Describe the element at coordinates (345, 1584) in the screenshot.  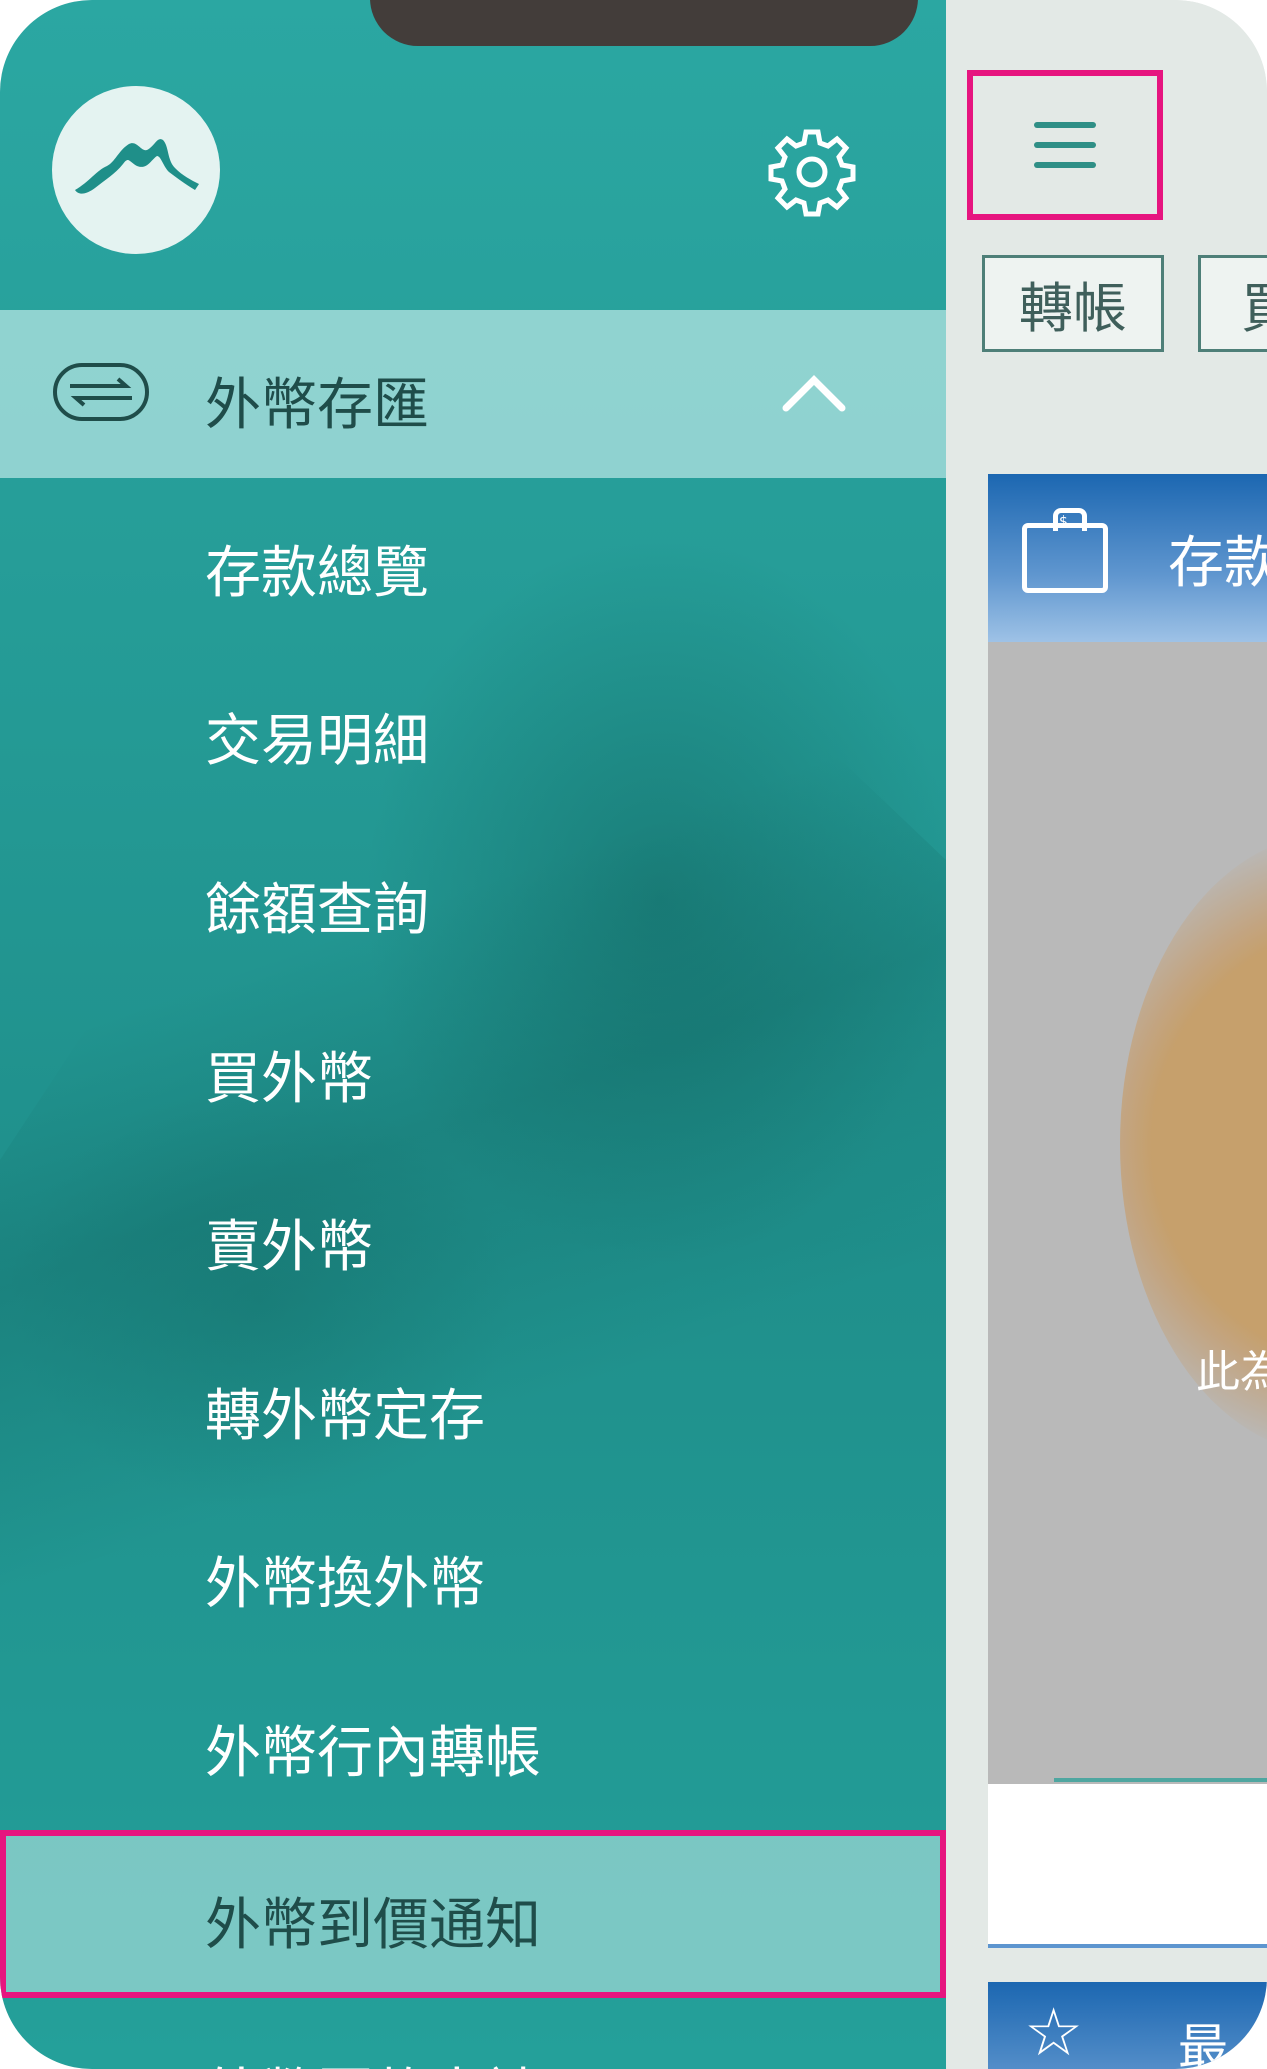
I see `menu-item-label: 外幣換外幣` at that location.